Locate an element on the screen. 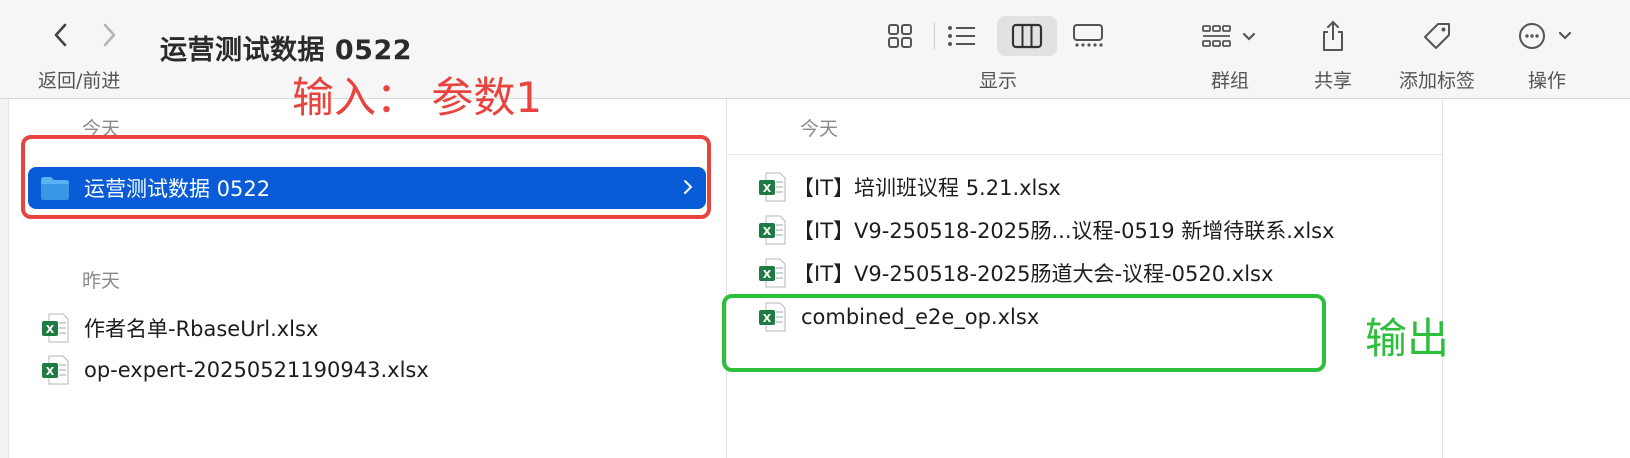  list-icon is located at coordinates (961, 36).